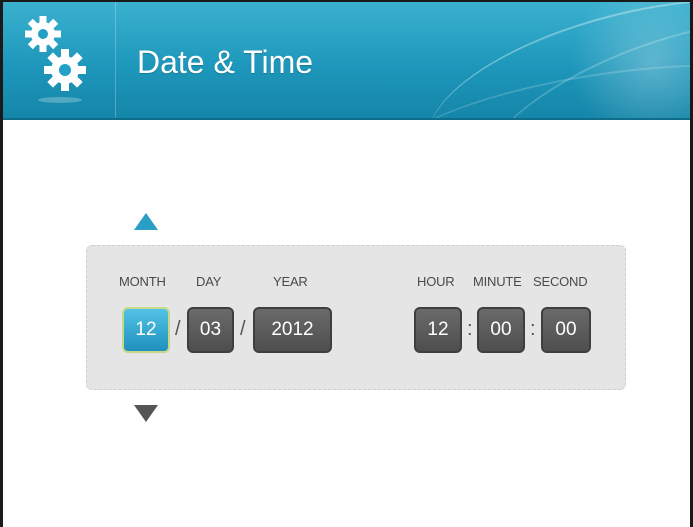  Describe the element at coordinates (497, 281) in the screenshot. I see `minute-label: MINUTE` at that location.